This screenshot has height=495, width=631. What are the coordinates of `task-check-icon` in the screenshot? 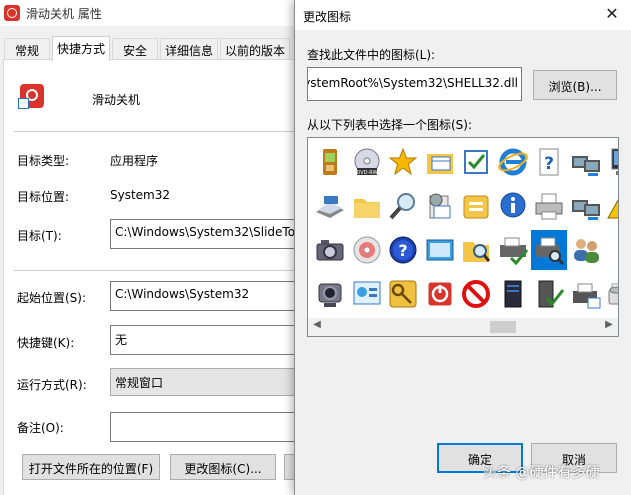 It's located at (476, 162).